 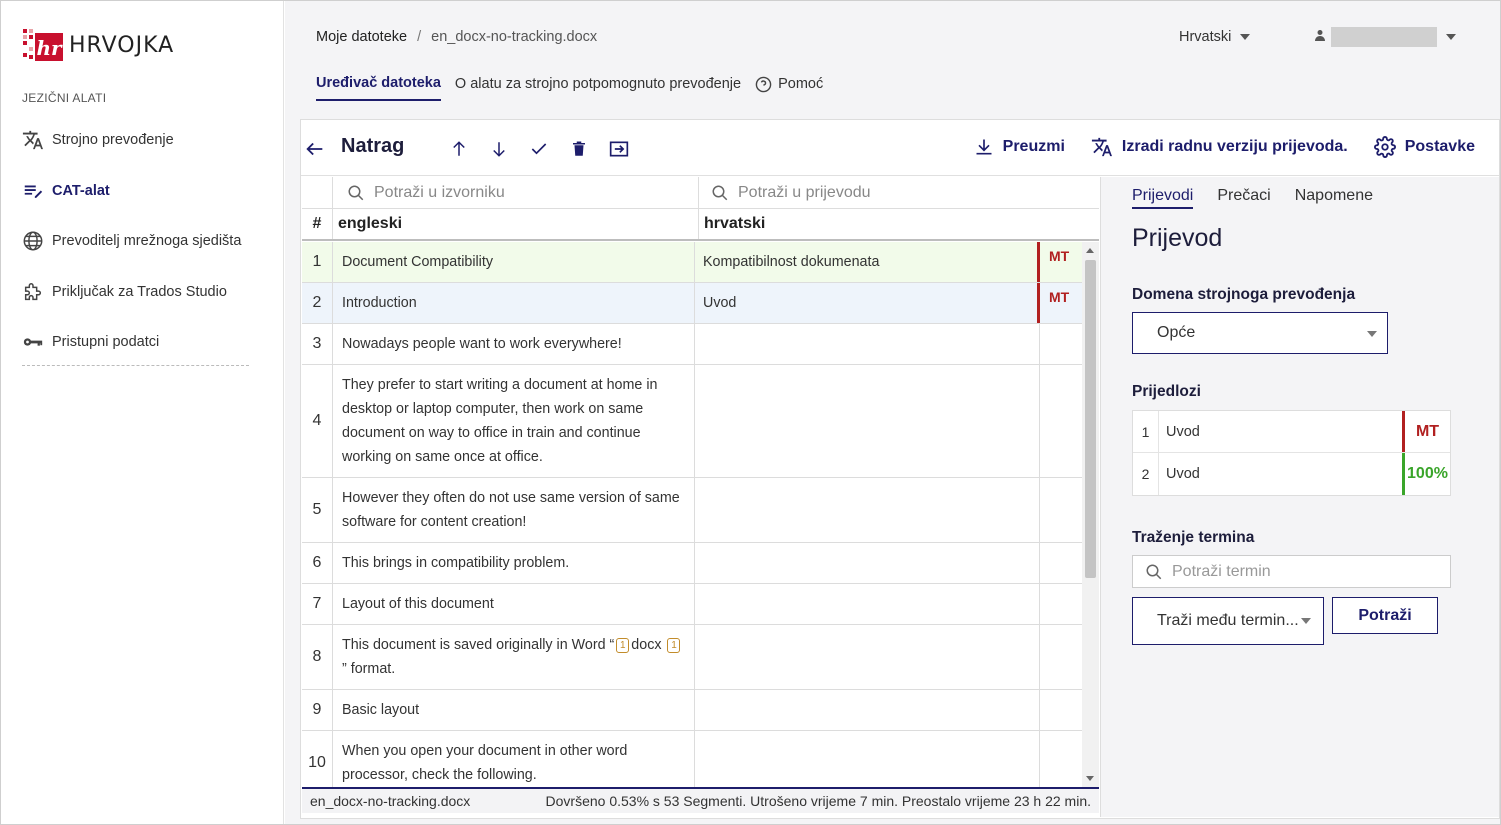 I want to click on user-menu, so click(x=1385, y=37).